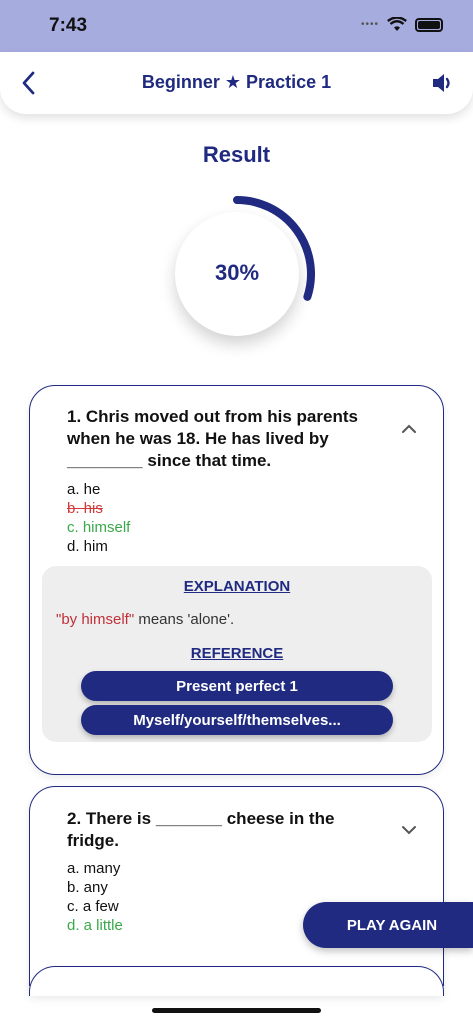 This screenshot has width=473, height=1024. Describe the element at coordinates (236, 1010) in the screenshot. I see `home-indicator` at that location.